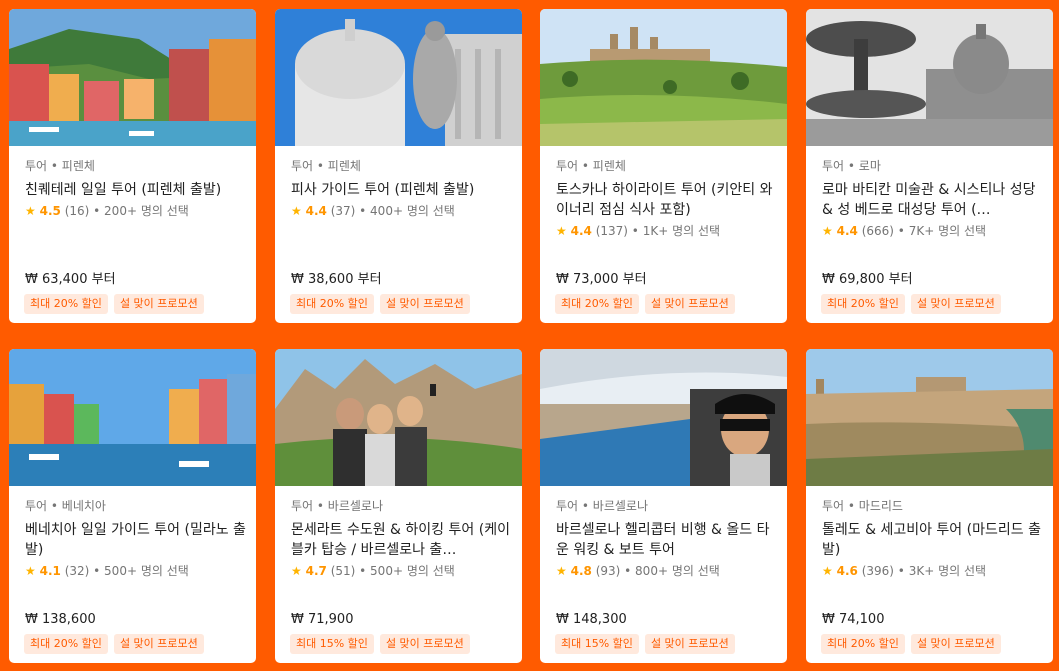 The image size is (1059, 671). What do you see at coordinates (942, 231) in the screenshot?
I see `booked-count: • 7K+ 명의 선택` at bounding box center [942, 231].